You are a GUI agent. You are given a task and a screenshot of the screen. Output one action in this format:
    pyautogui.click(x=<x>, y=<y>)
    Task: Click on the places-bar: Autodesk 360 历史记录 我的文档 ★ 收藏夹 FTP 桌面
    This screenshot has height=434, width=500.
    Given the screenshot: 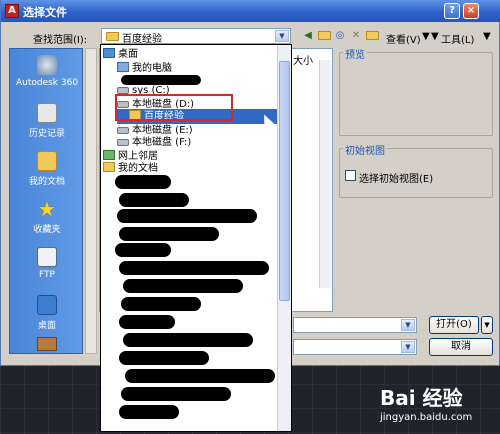 What is the action you would take?
    pyautogui.click(x=46, y=201)
    